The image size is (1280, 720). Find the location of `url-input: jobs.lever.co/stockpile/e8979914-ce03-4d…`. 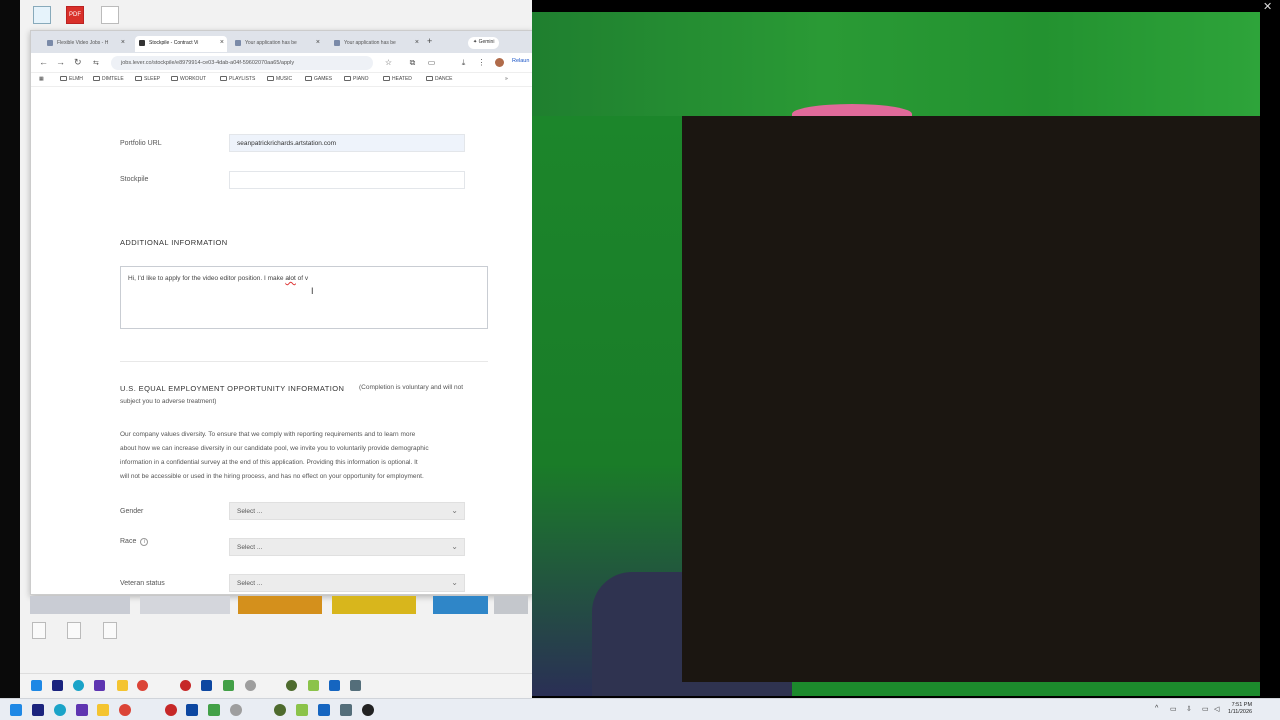

url-input: jobs.lever.co/stockpile/e8979914-ce03-4d… is located at coordinates (242, 63).